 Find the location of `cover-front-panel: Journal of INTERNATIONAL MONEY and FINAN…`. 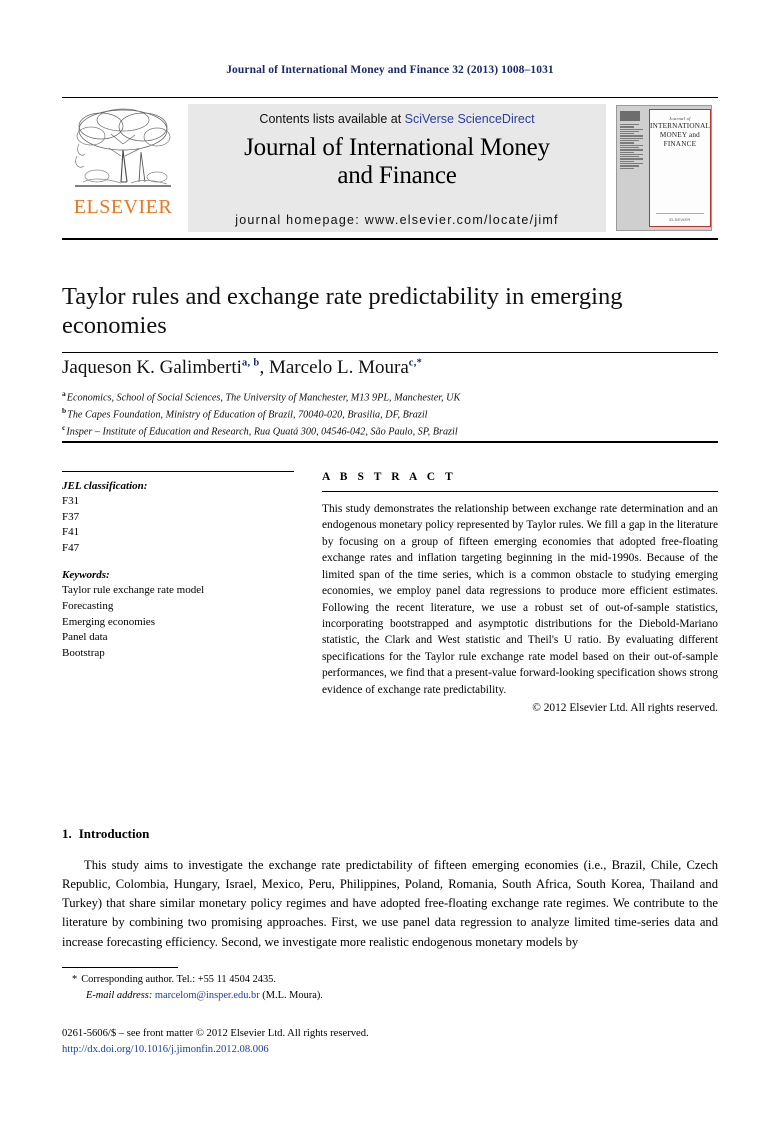

cover-front-panel: Journal of INTERNATIONAL MONEY and FINAN… is located at coordinates (680, 168).